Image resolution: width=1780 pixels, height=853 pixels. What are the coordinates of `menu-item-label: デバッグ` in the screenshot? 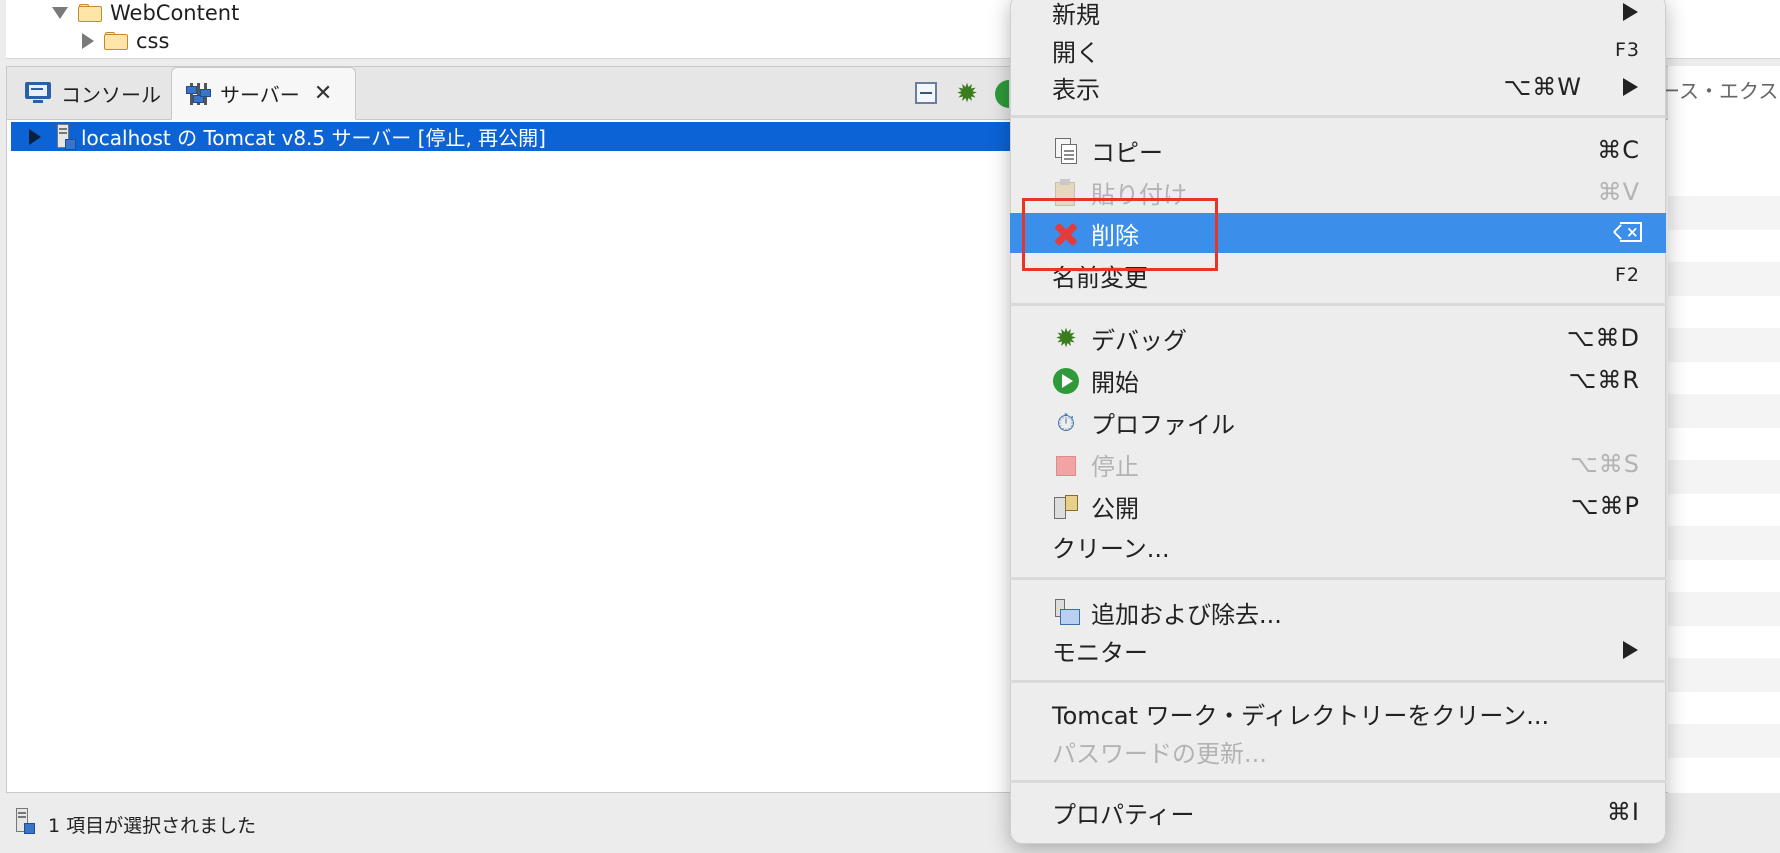 It's located at (1139, 340).